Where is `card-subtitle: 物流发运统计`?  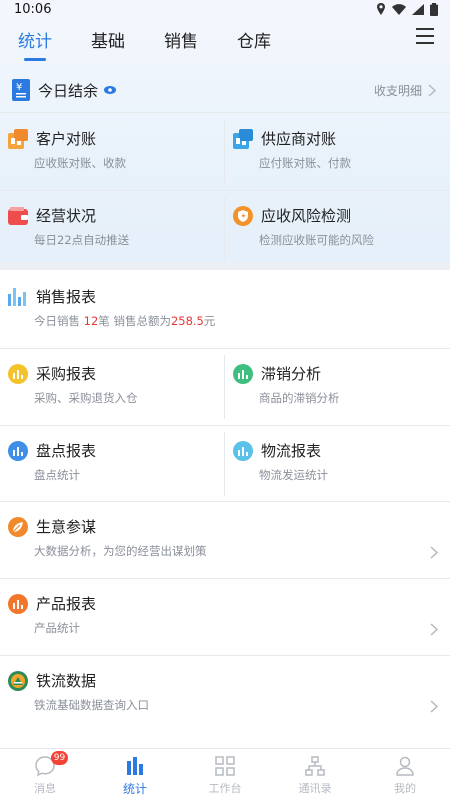
card-subtitle: 物流发运统计 is located at coordinates (293, 475).